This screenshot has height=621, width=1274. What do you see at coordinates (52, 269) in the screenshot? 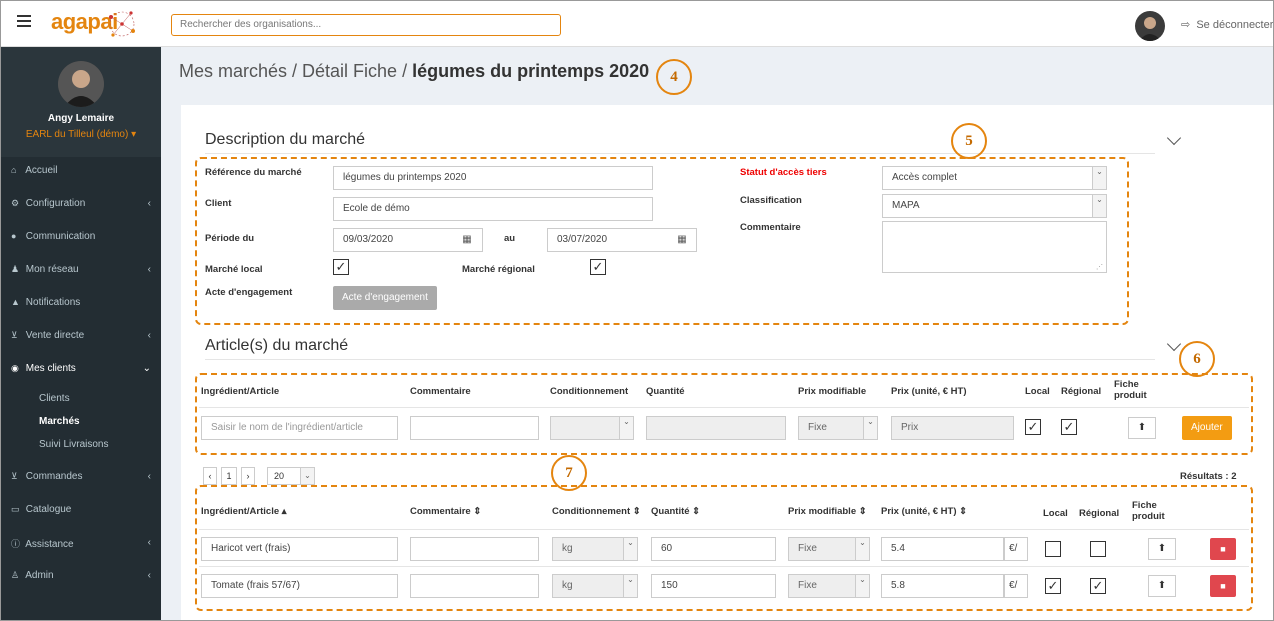
I see `sidebar-item-label: Mon réseau` at bounding box center [52, 269].